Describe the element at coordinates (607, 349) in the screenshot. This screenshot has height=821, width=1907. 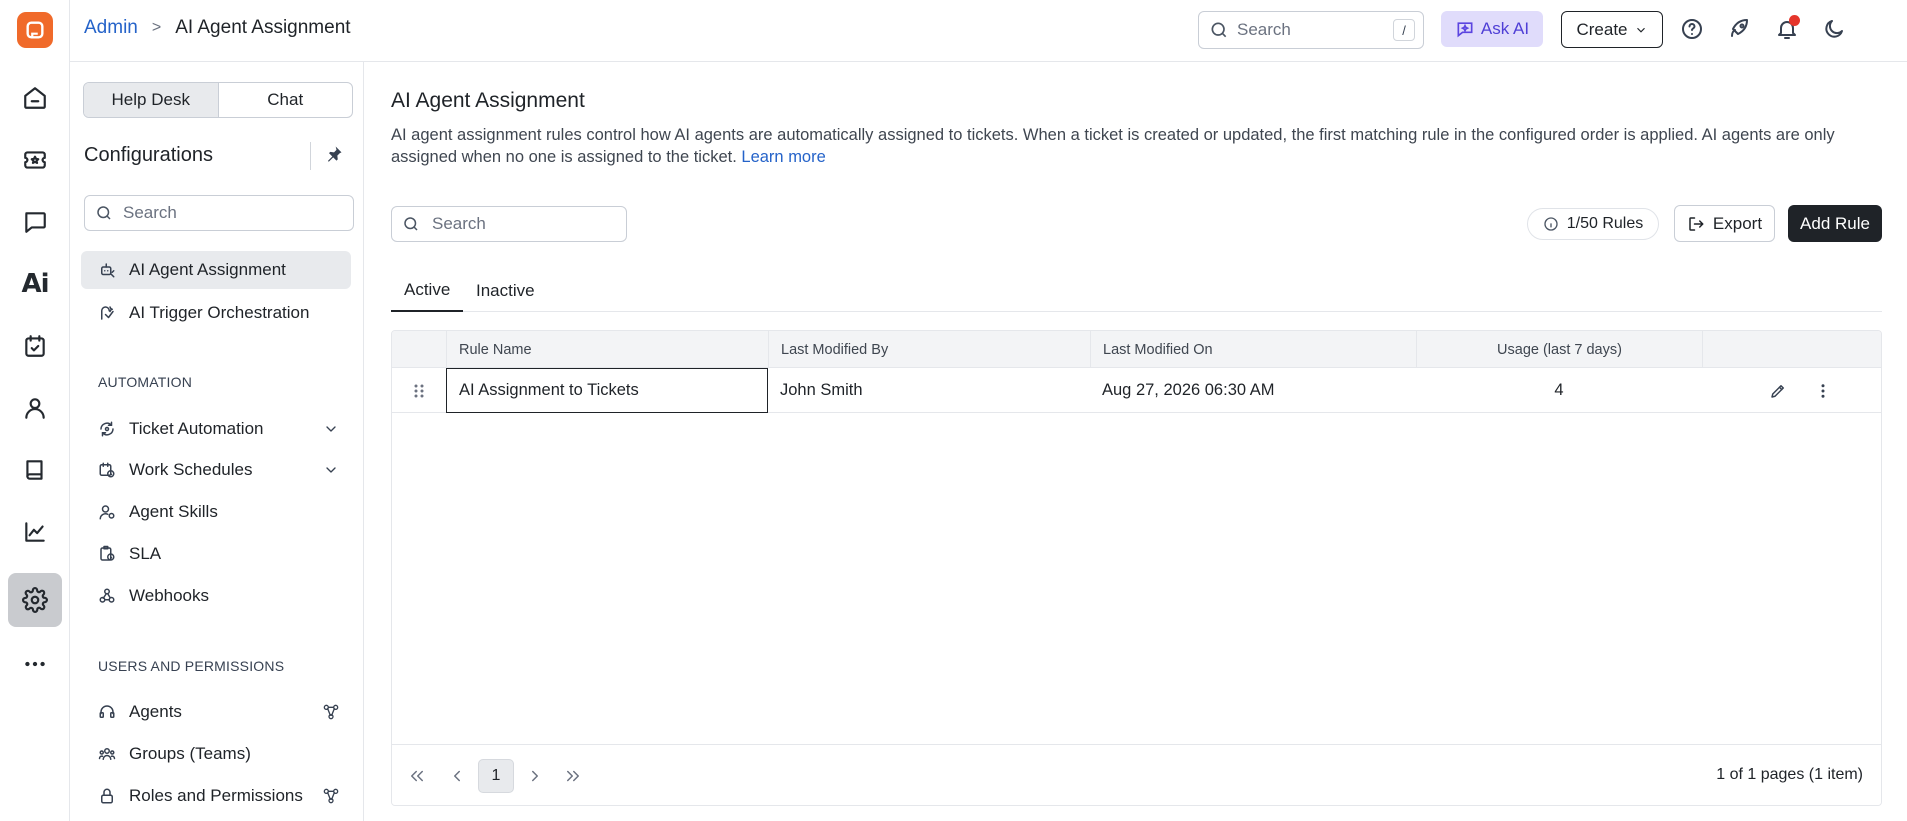
I see `column-rule-name: Rule Name` at that location.